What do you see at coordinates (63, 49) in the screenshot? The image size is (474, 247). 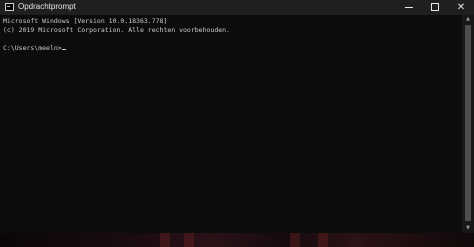 I see `text-cursor` at bounding box center [63, 49].